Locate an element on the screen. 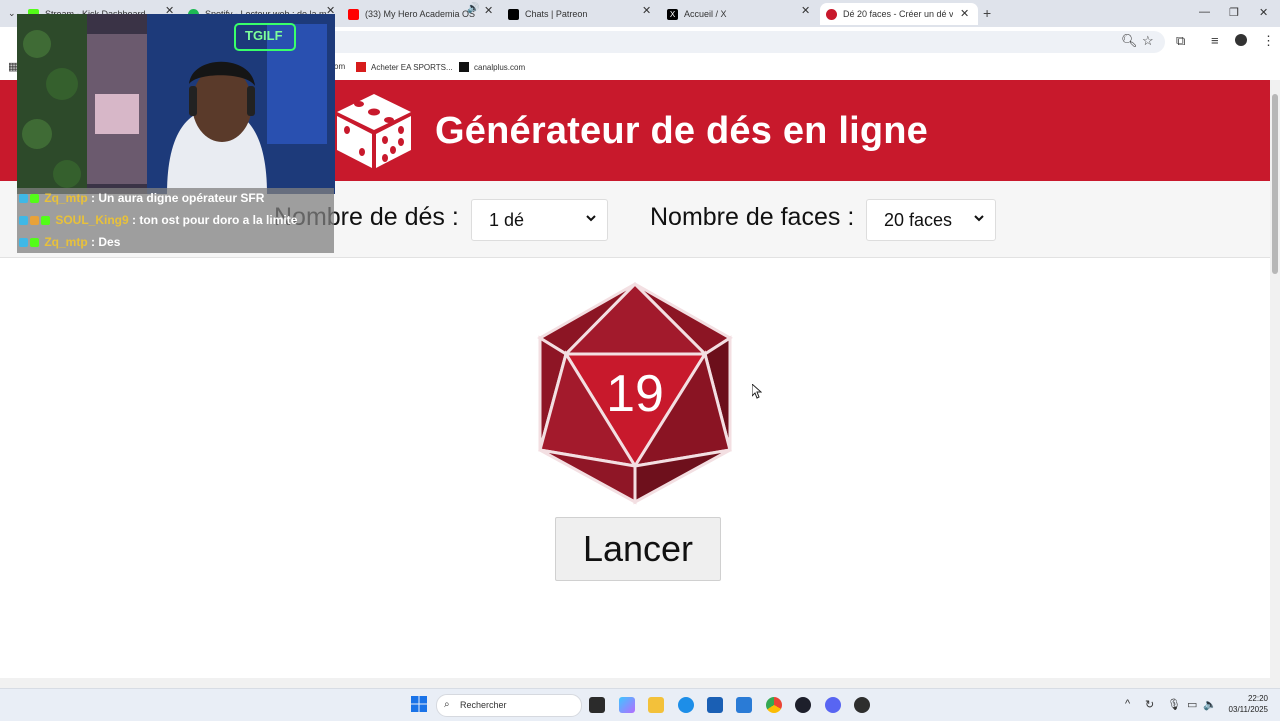 This screenshot has width=1280, height=721. faces-label: Nombre de faces : is located at coordinates (752, 217).